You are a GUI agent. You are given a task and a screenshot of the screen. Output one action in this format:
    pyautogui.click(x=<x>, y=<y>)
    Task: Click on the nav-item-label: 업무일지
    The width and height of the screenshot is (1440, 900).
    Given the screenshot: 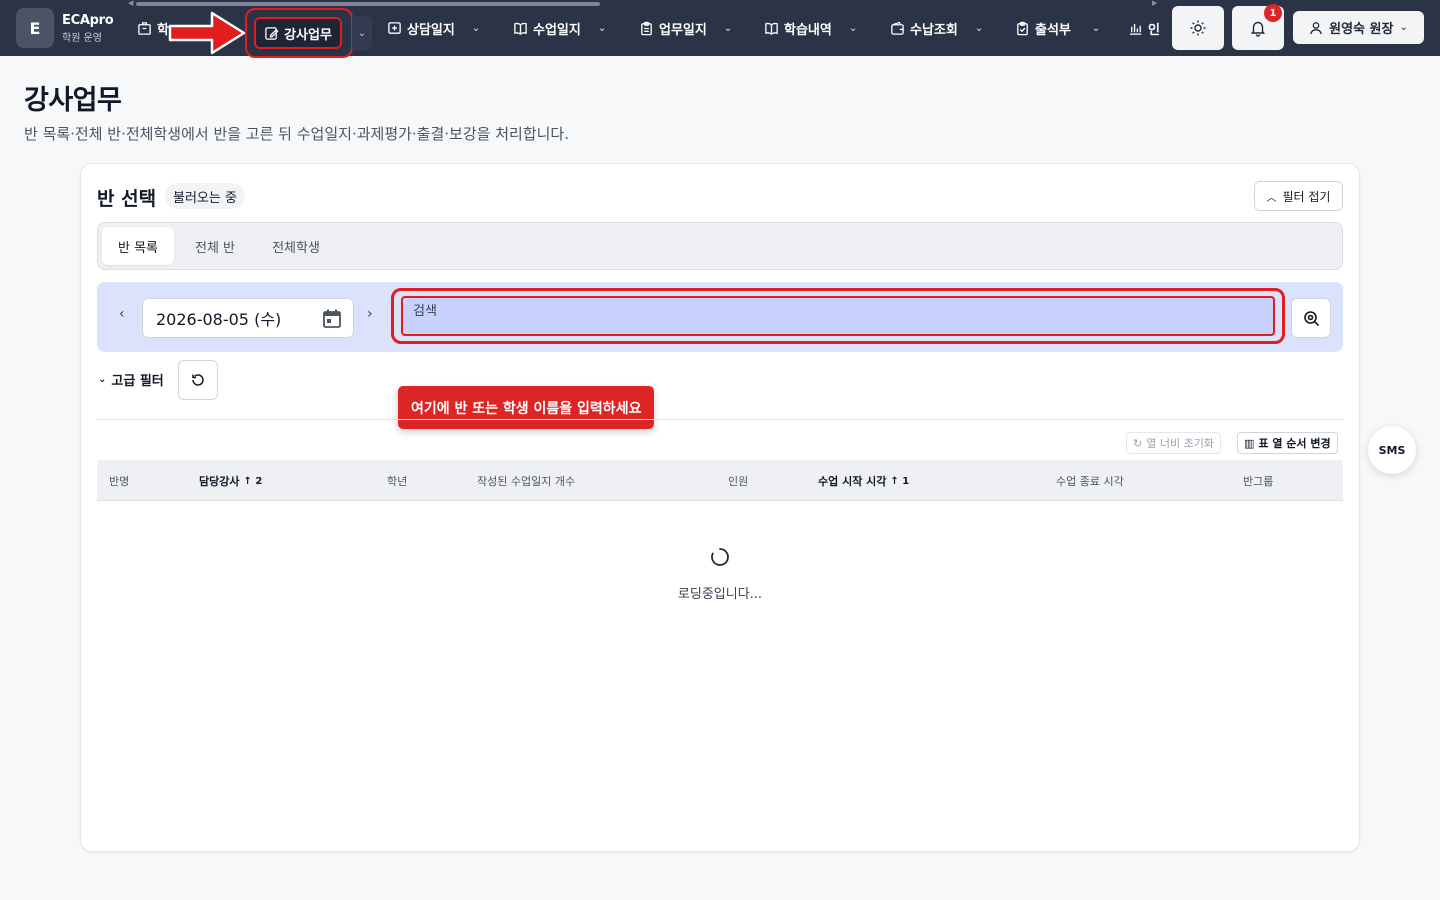 What is the action you would take?
    pyautogui.click(x=683, y=30)
    